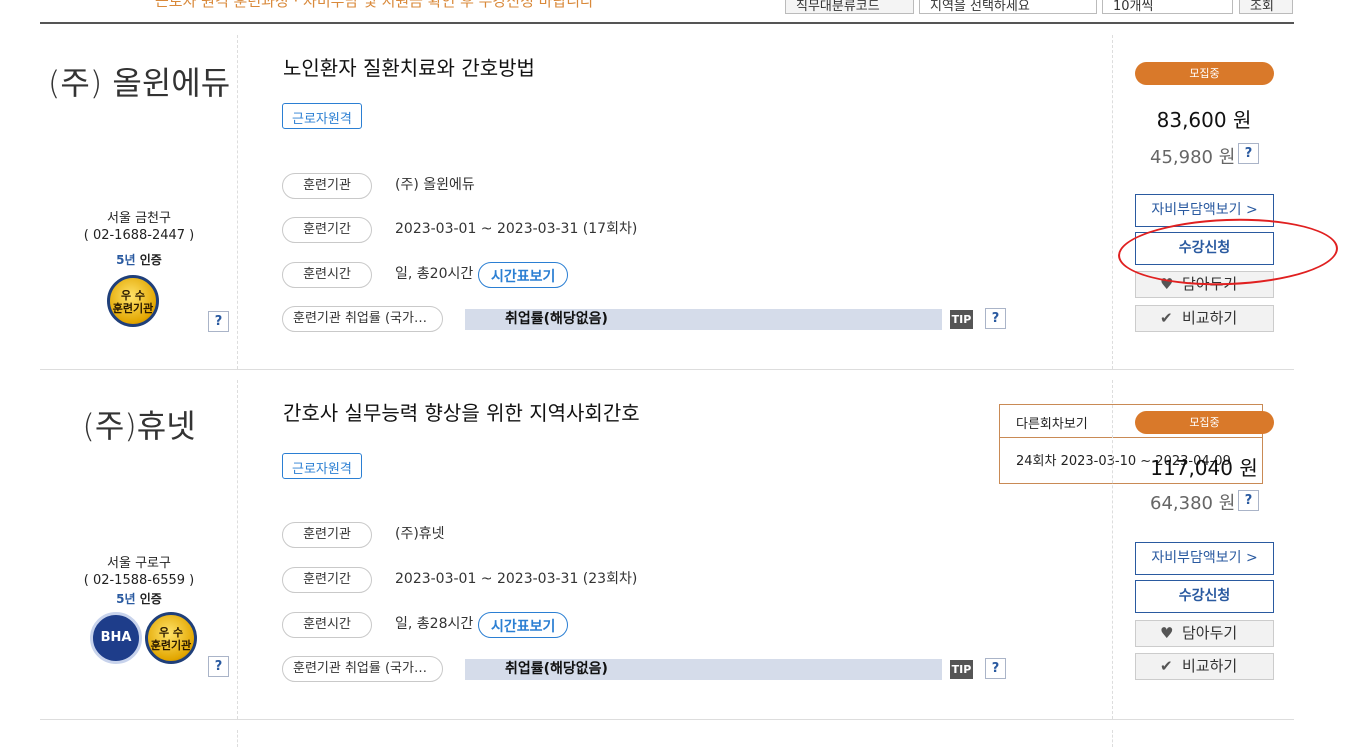 The height and width of the screenshot is (747, 1346). What do you see at coordinates (1204, 596) in the screenshot?
I see `apply-button: 수강신청` at bounding box center [1204, 596].